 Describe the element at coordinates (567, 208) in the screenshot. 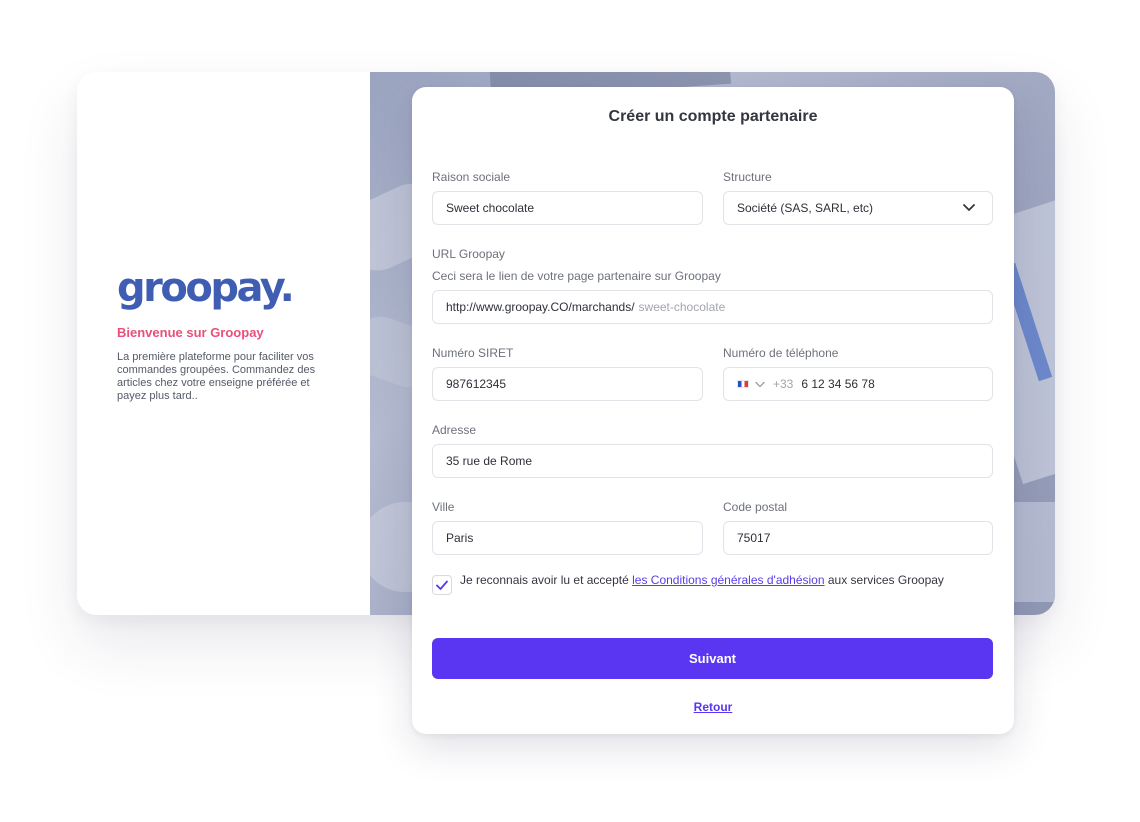

I see `raison-sociale-input: Sweet chocolate` at that location.